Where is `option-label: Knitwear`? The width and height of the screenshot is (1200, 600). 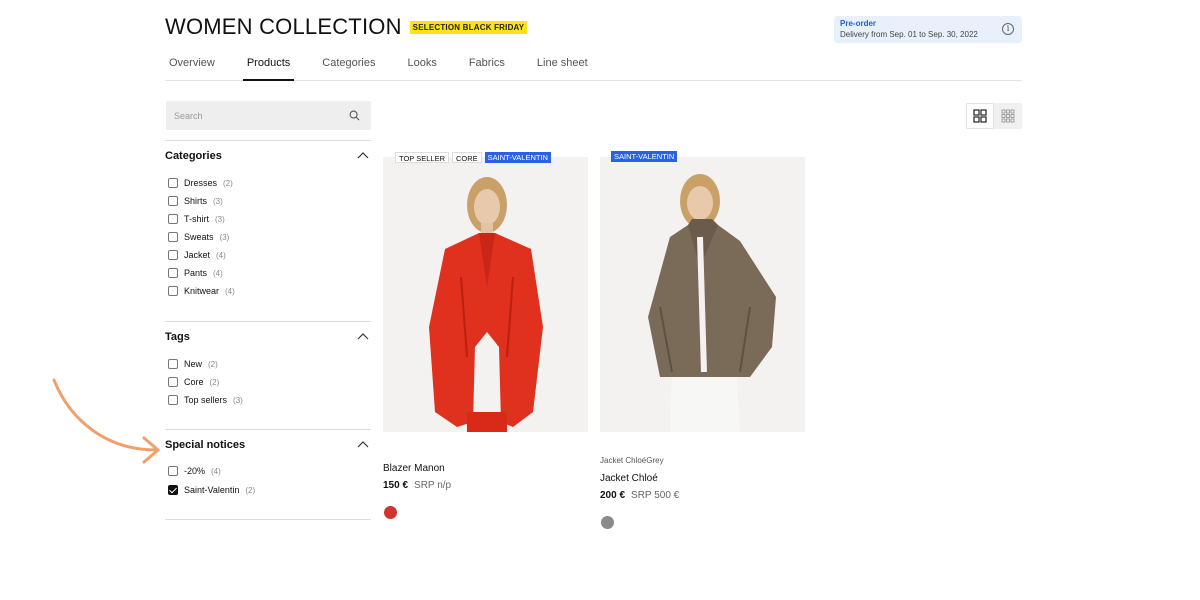 option-label: Knitwear is located at coordinates (202, 291).